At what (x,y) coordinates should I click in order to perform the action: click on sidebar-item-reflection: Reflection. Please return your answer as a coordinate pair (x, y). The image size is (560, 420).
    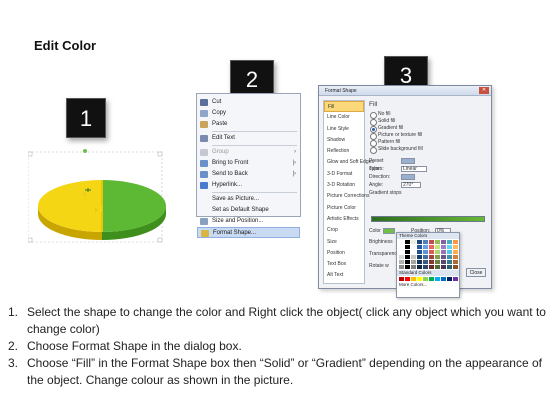
    Looking at the image, I should click on (344, 151).